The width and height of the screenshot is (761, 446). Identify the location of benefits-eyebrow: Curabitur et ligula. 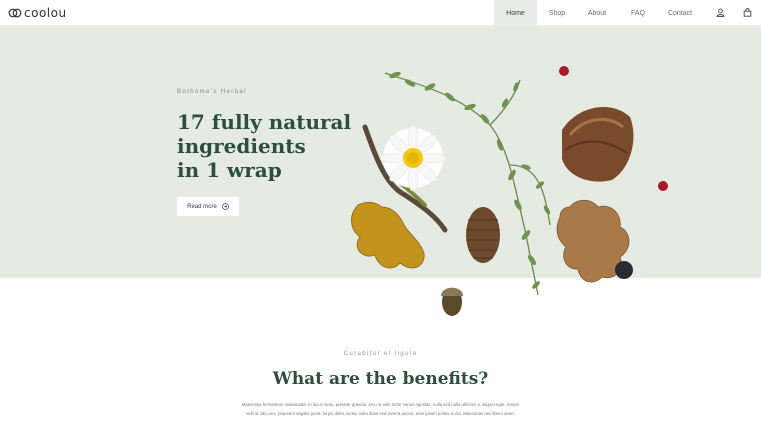
(380, 354).